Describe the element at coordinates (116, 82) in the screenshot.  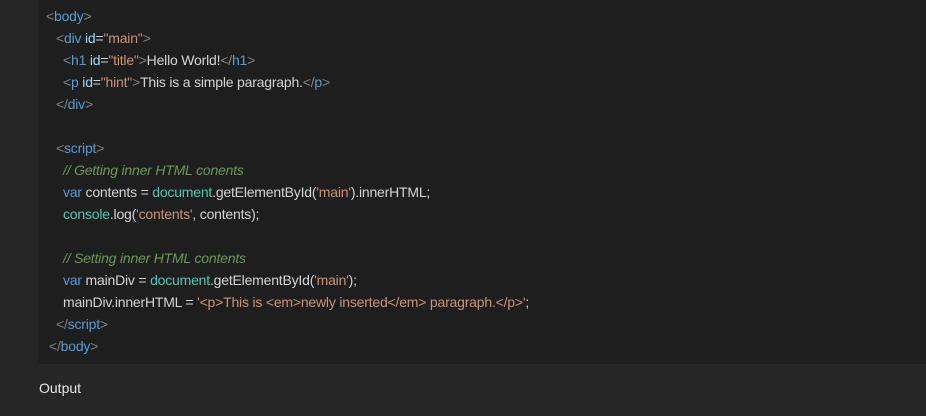
I see `code-token: "hint"` at that location.